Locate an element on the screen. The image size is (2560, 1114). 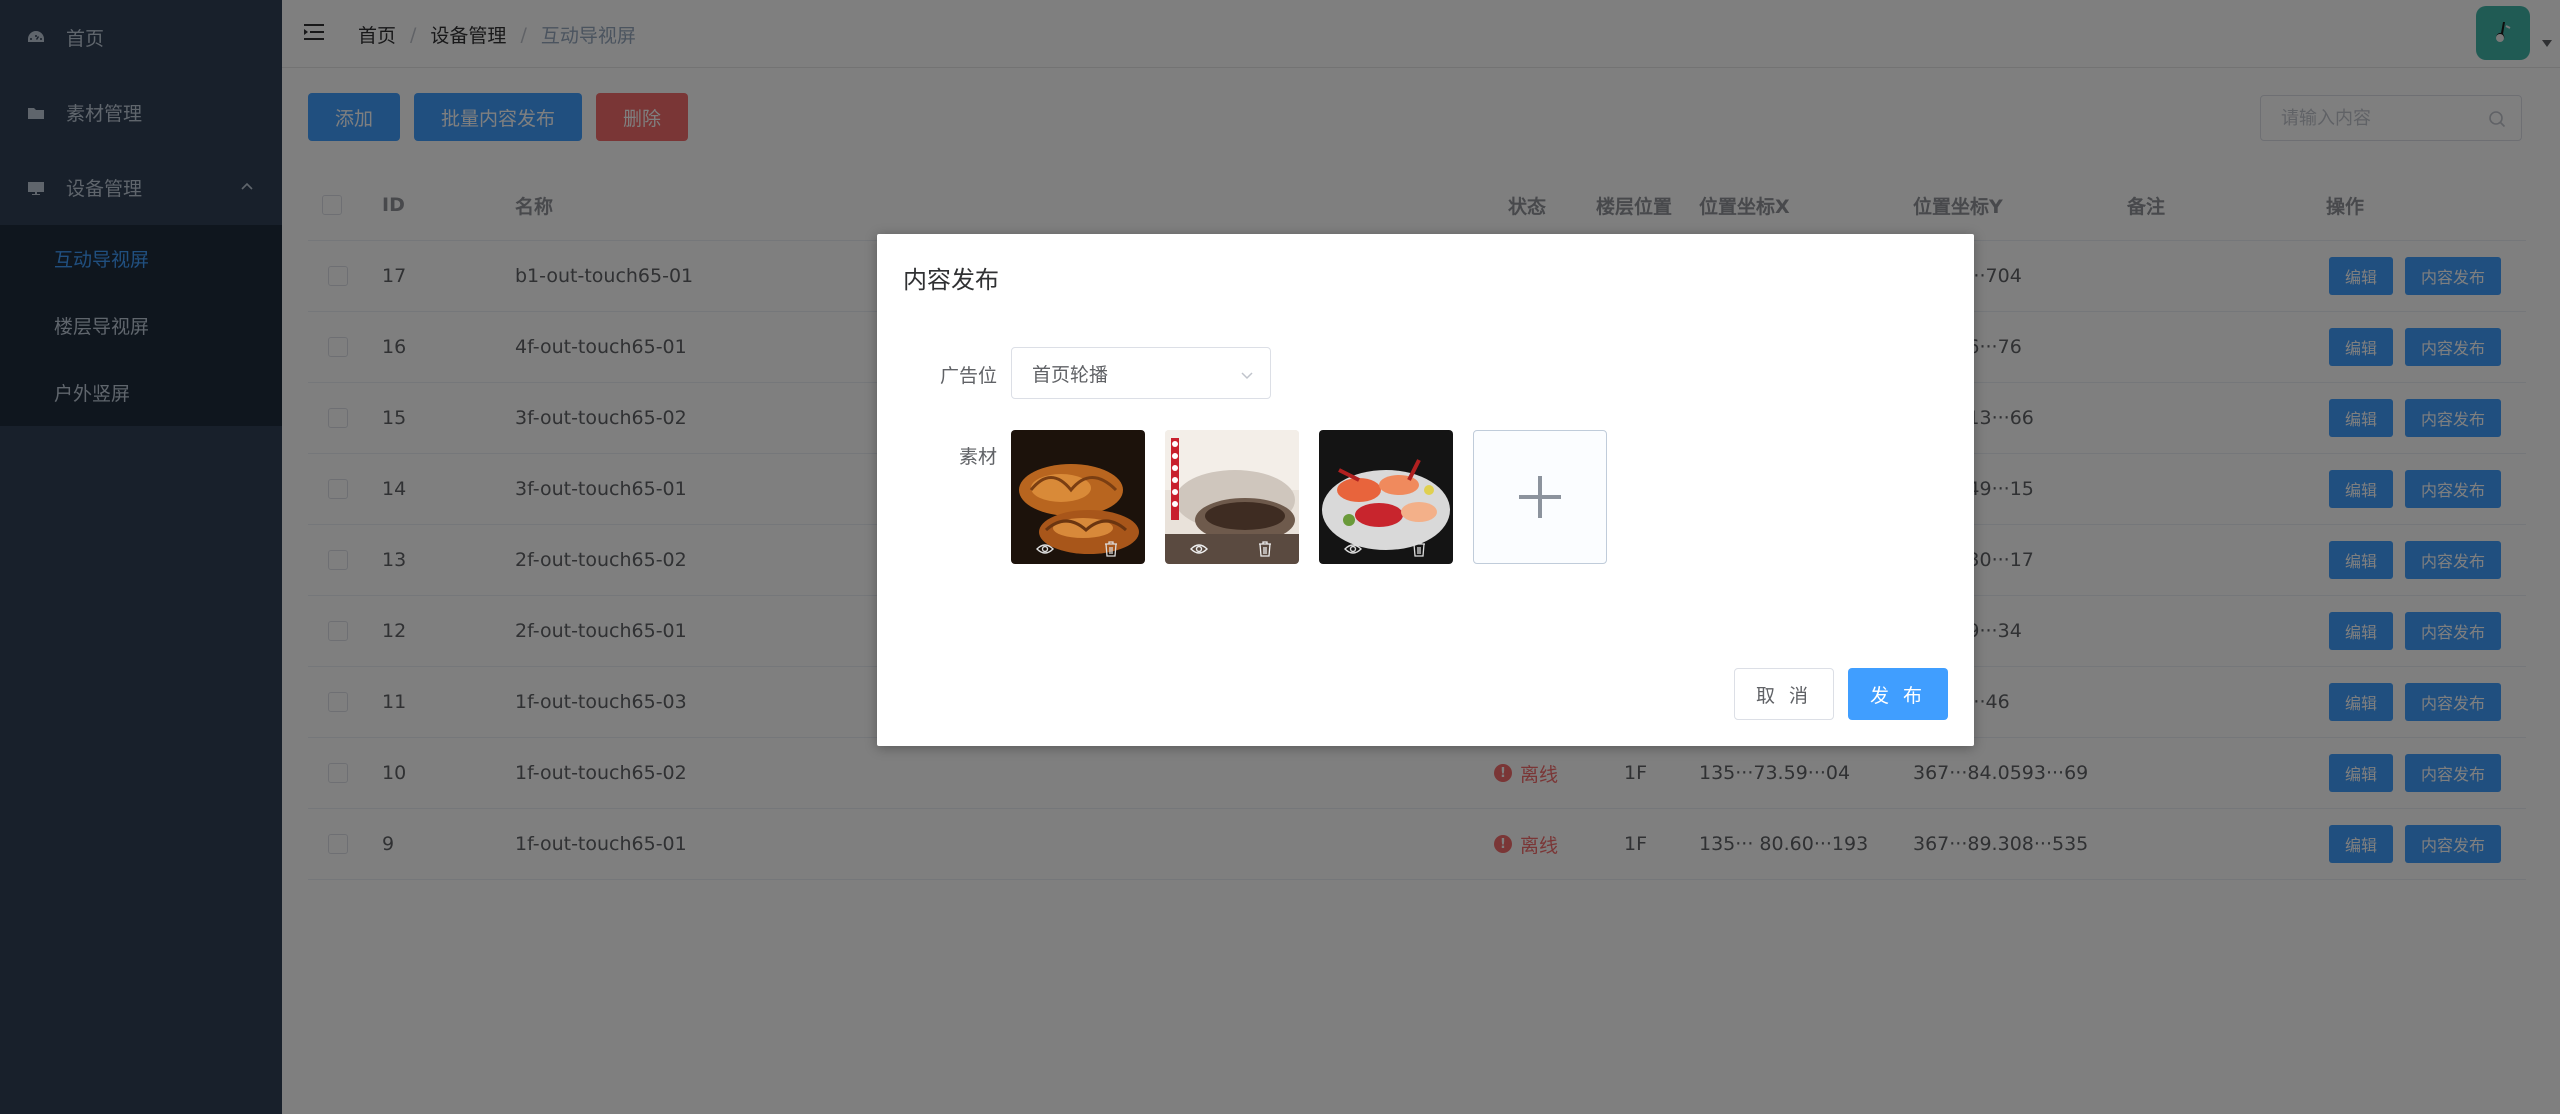
plus-icon is located at coordinates (1540, 497).